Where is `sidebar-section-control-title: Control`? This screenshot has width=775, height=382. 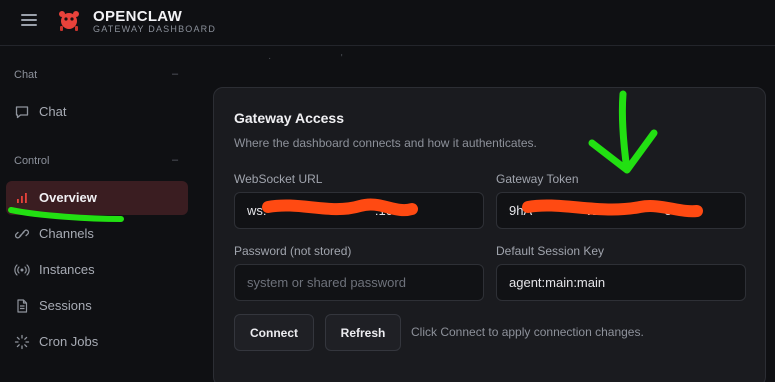
sidebar-section-control-title: Control is located at coordinates (32, 161).